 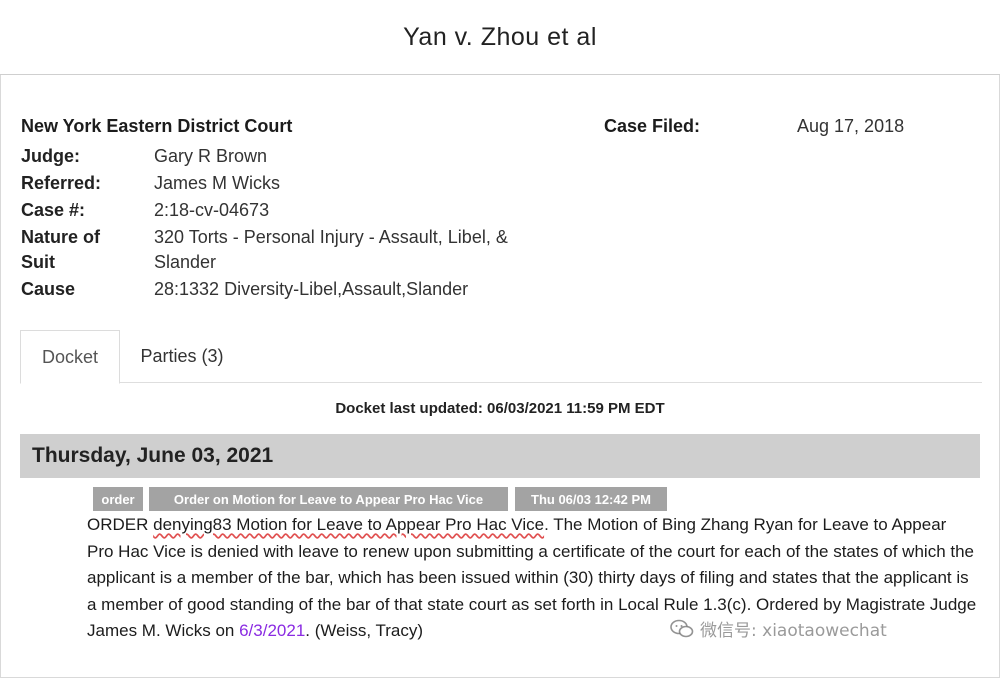 What do you see at coordinates (120, 524) in the screenshot?
I see `entry-prefix: ORDER` at bounding box center [120, 524].